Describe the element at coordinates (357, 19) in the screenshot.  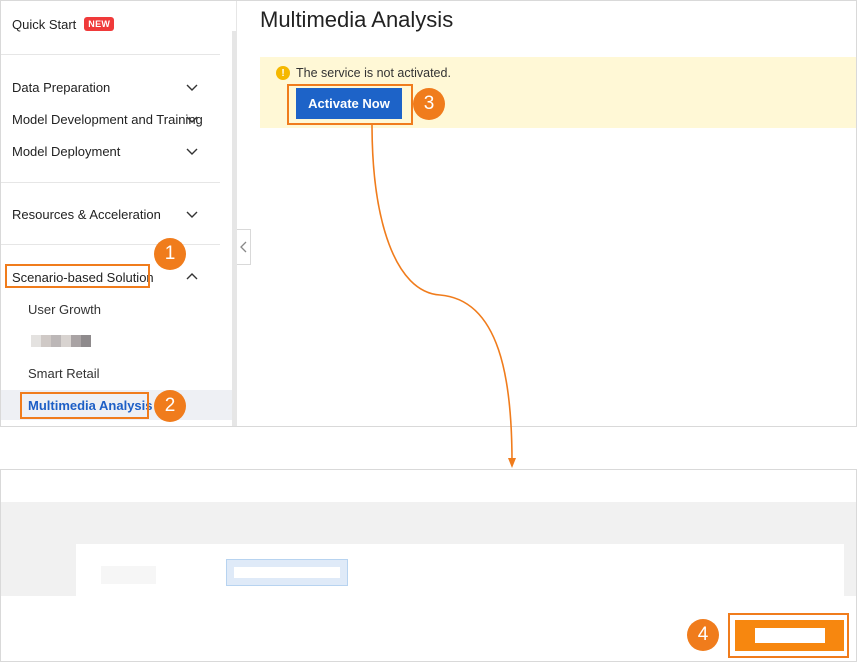
I see `page-title: Multimedia Analysis` at that location.